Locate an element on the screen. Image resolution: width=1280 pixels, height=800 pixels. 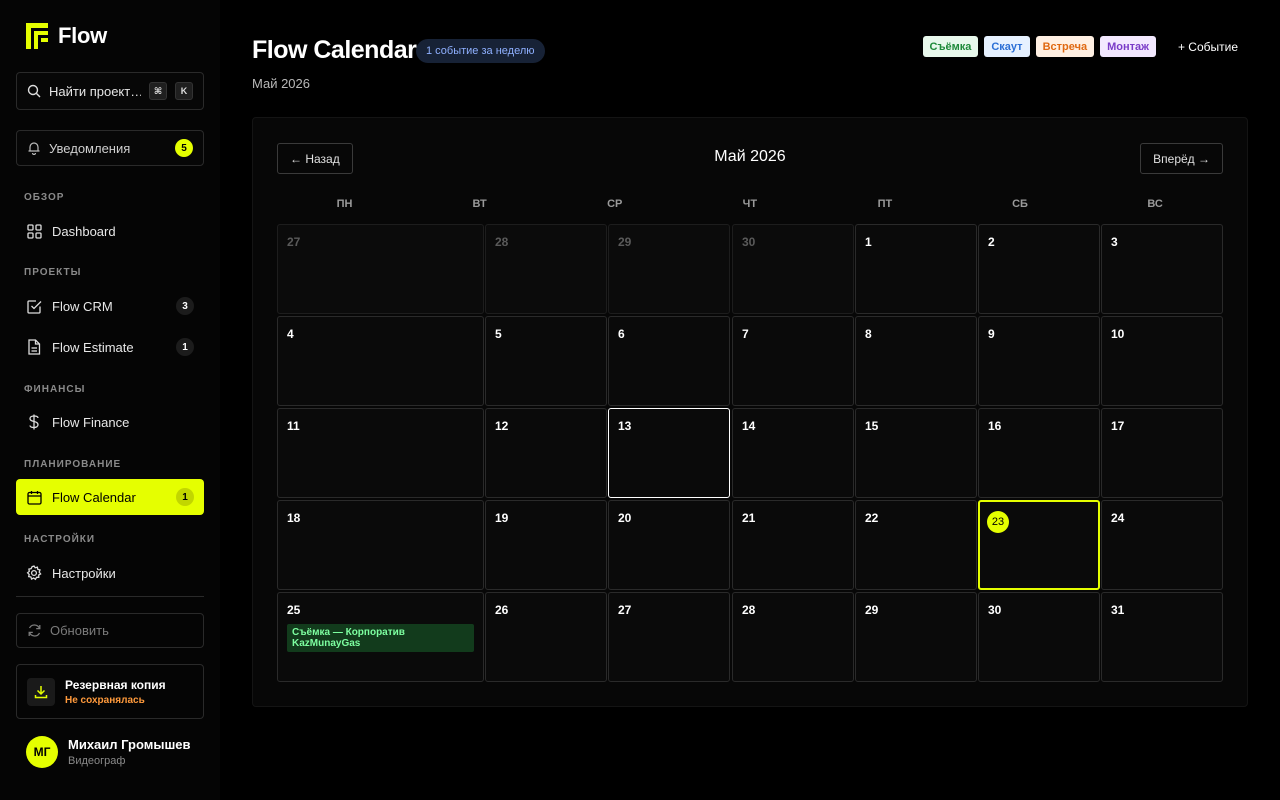
day-number: 7 is located at coordinates (745, 334).